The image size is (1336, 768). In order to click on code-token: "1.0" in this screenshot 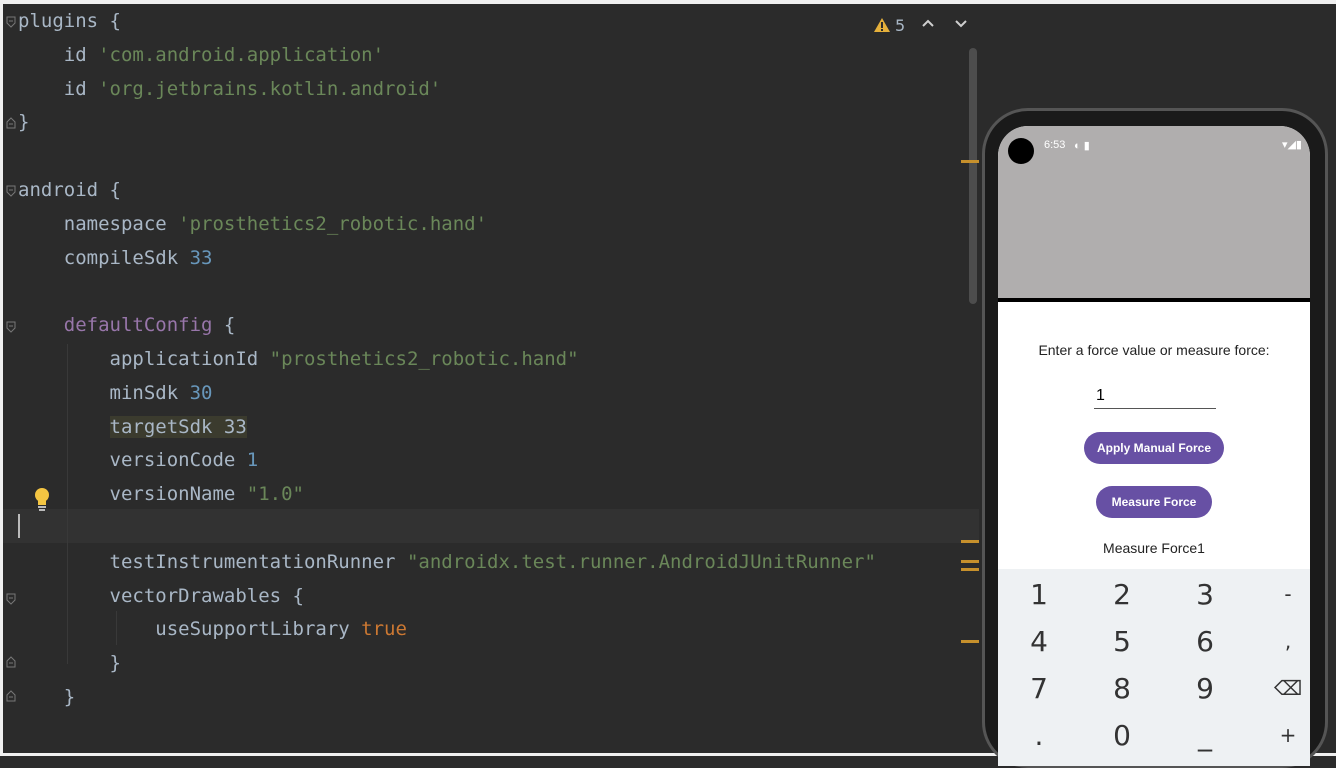, I will do `click(275, 494)`.